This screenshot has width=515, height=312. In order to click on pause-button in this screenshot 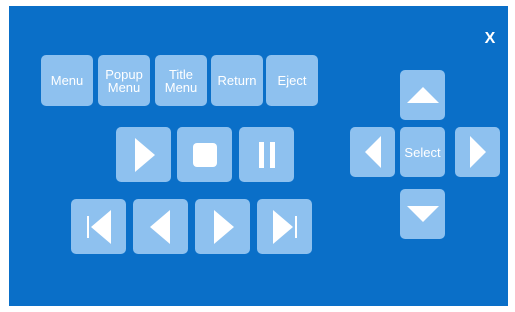, I will do `click(266, 154)`.